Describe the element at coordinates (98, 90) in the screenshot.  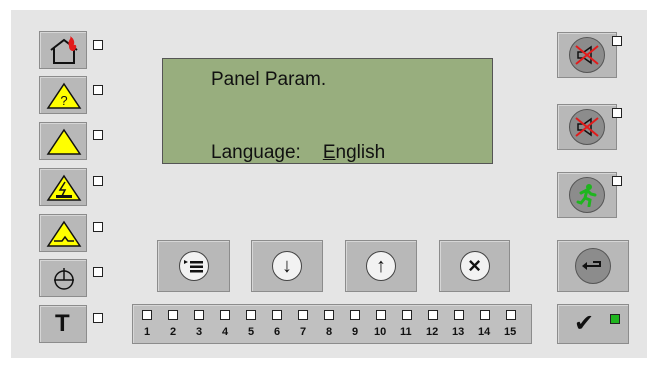
I see `fault-query-led` at that location.